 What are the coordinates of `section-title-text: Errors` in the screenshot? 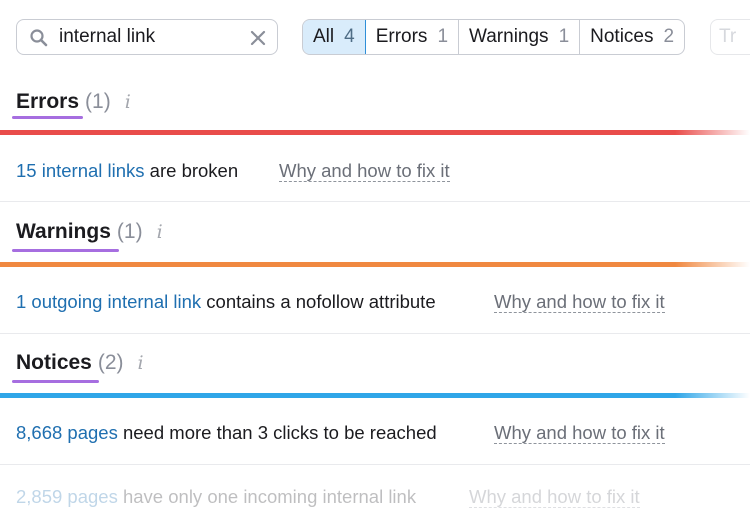 It's located at (48, 101).